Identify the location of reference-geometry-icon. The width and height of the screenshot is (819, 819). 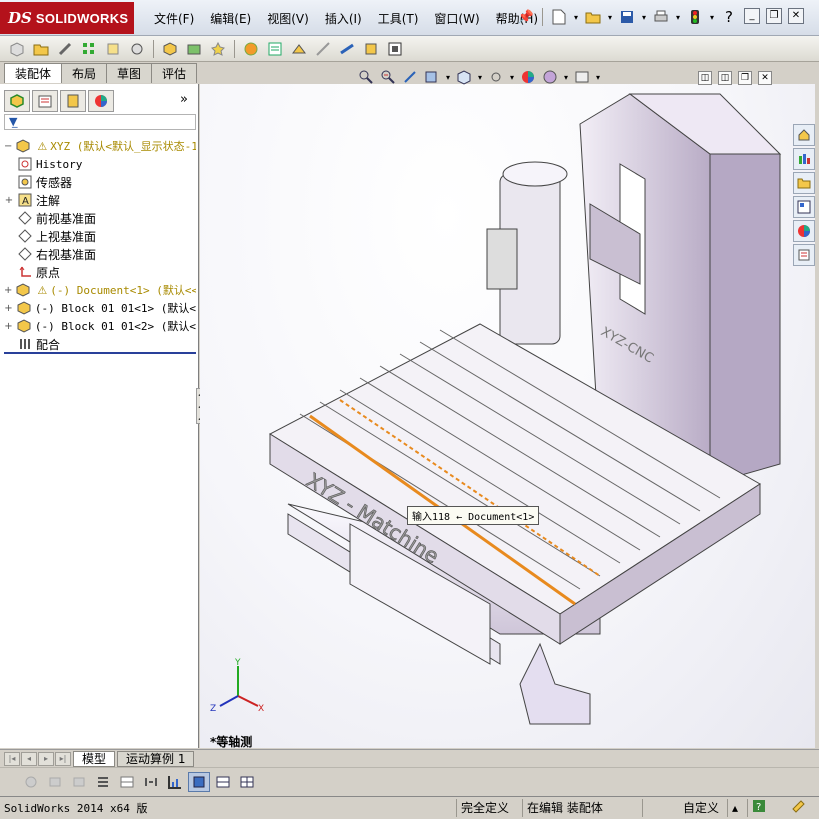
(218, 49).